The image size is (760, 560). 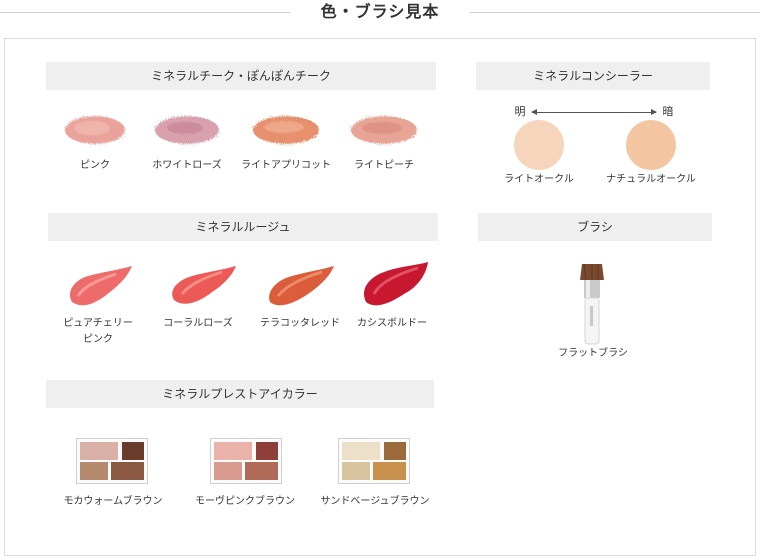 What do you see at coordinates (112, 461) in the screenshot?
I see `eyeshadow-palette-mocha-warm-brown` at bounding box center [112, 461].